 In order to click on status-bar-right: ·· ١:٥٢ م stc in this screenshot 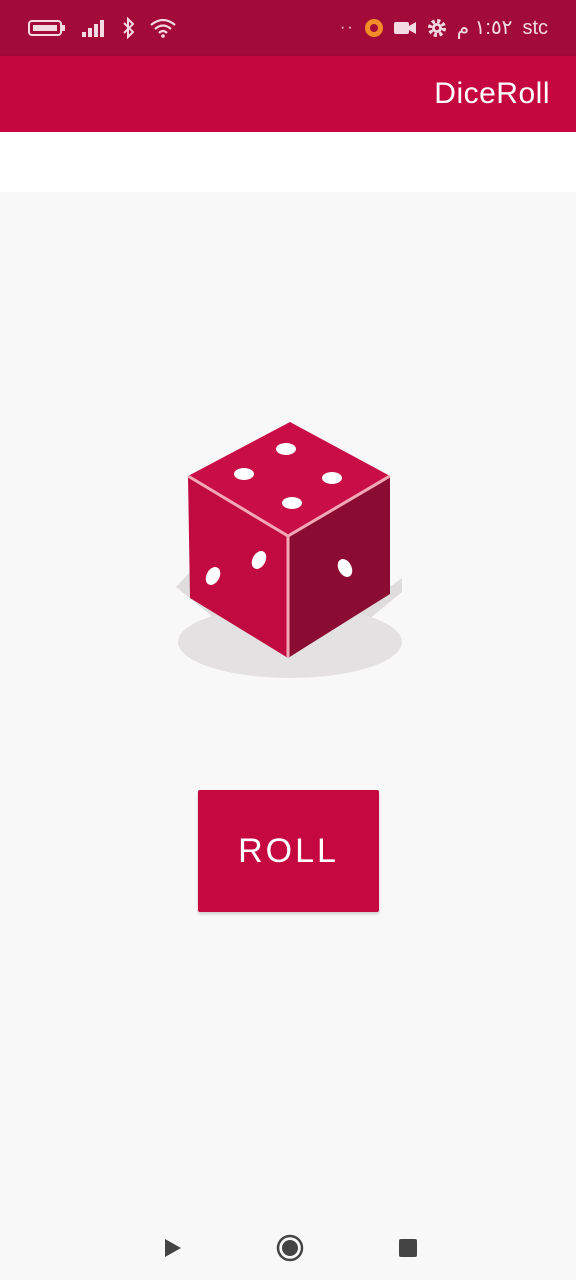, I will do `click(444, 28)`.